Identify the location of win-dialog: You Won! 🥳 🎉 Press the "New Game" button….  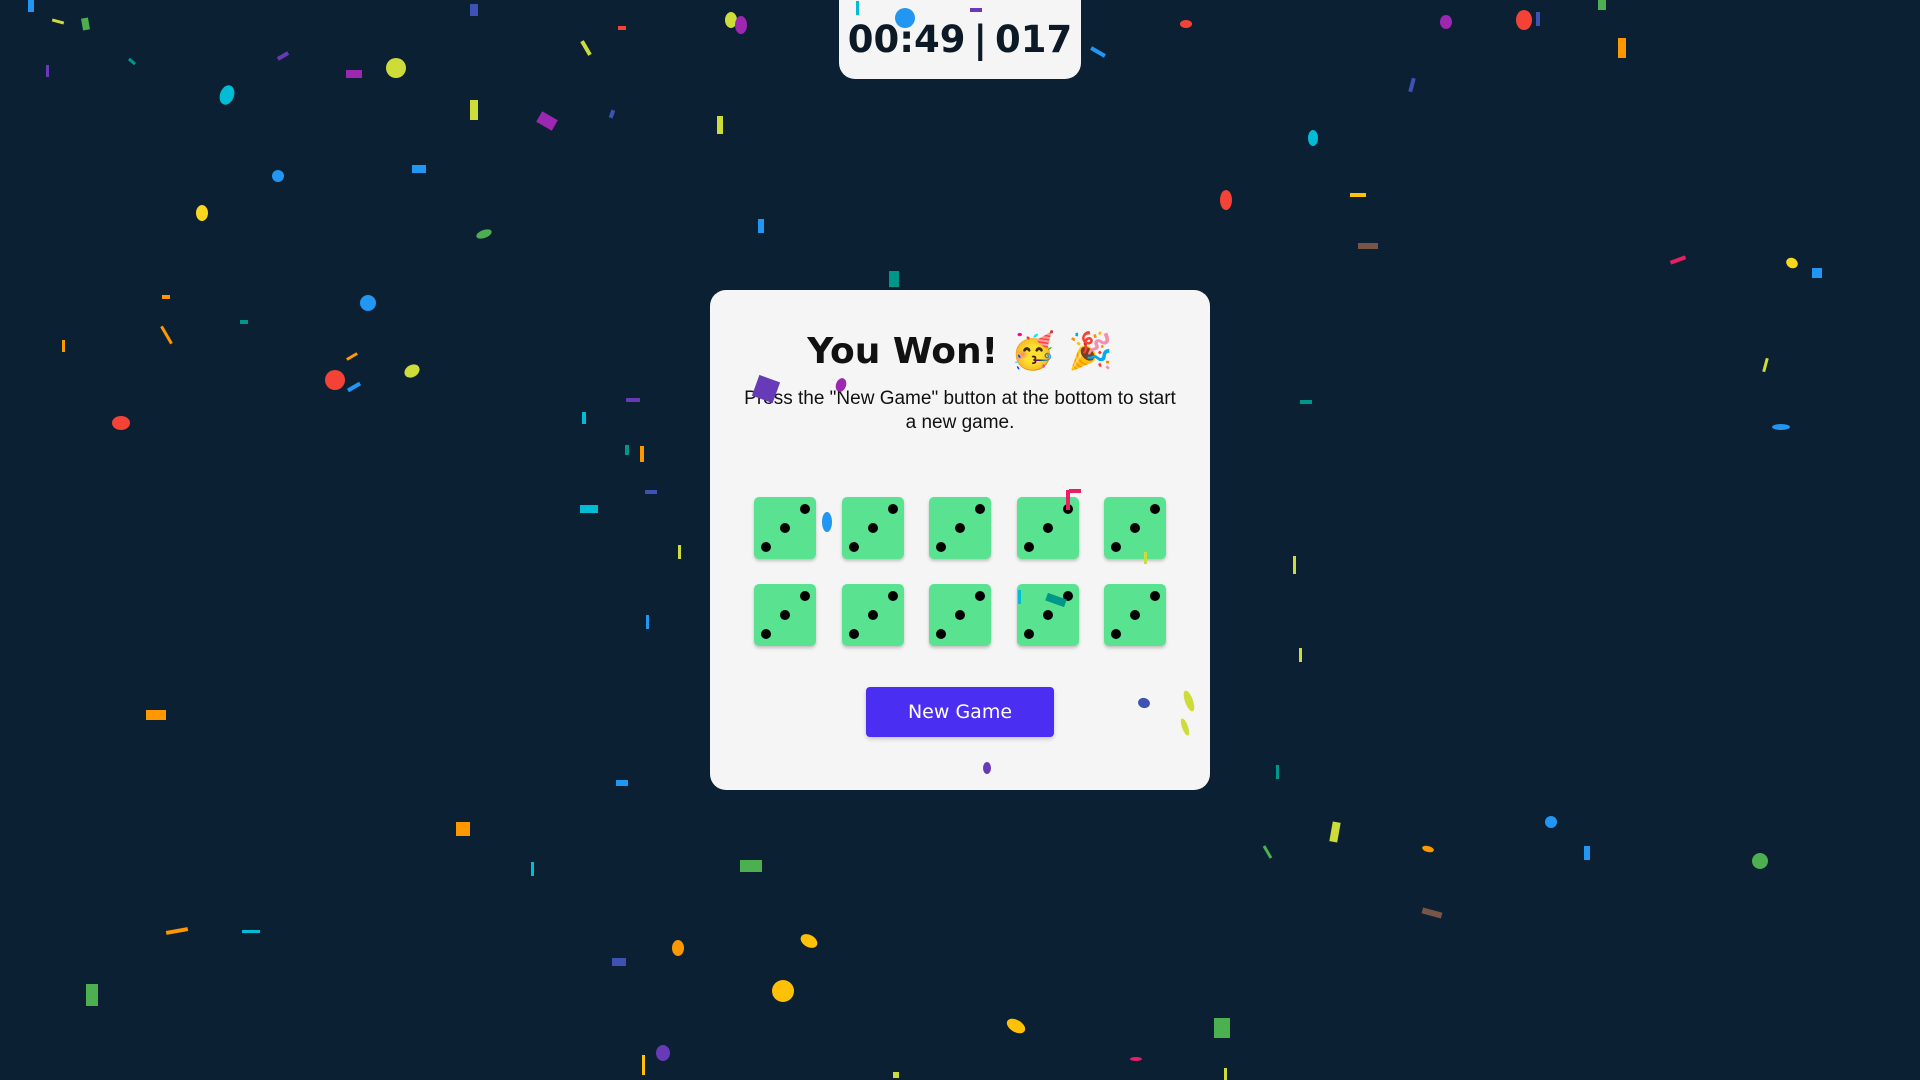
(960, 540).